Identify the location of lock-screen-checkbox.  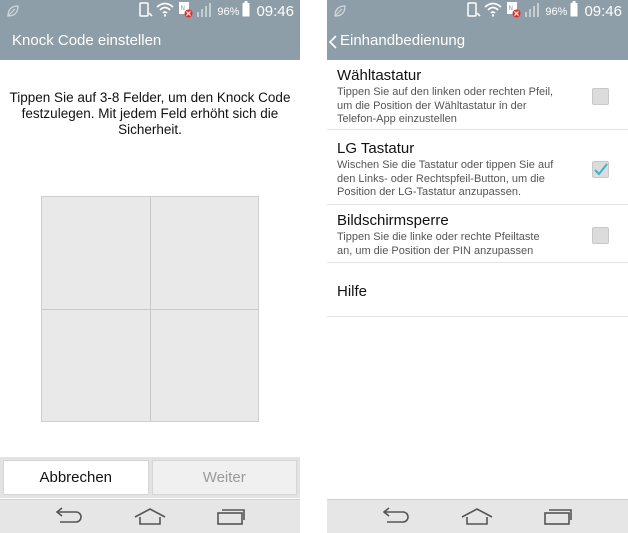
(600, 235).